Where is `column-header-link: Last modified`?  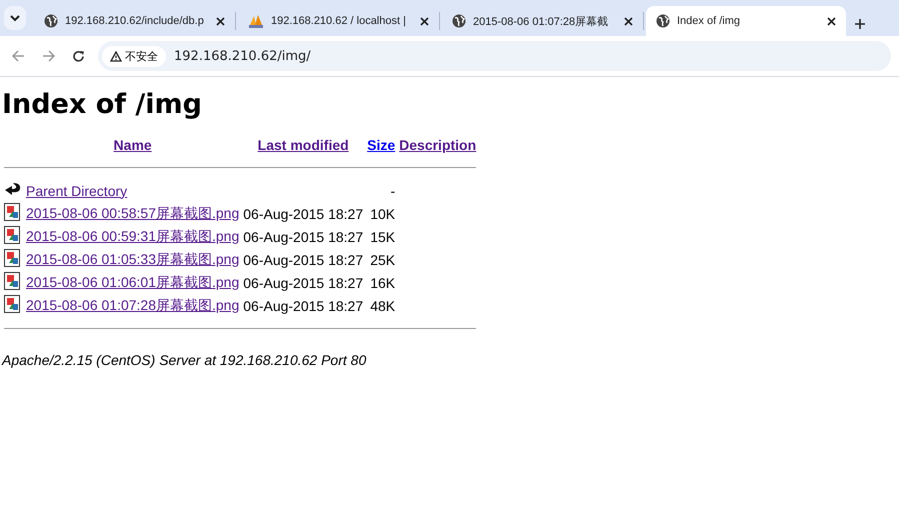
column-header-link: Last modified is located at coordinates (303, 145).